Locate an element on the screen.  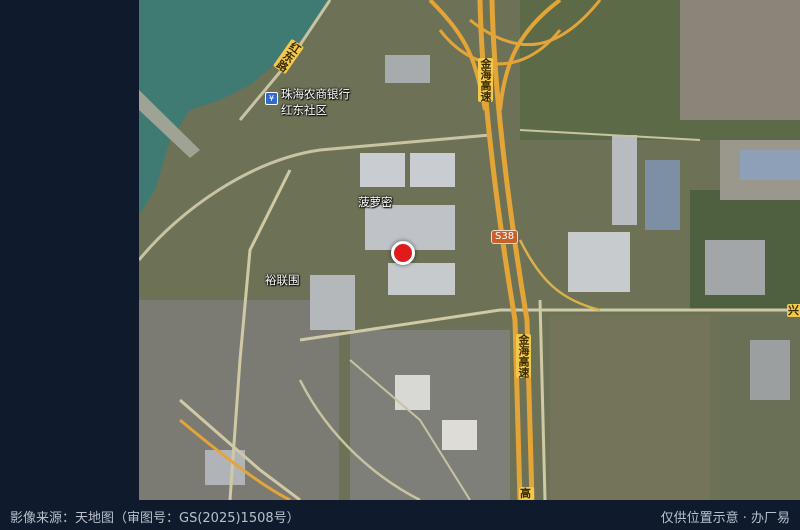
road-label-bottom-partial: 高 is located at coordinates (526, 493).